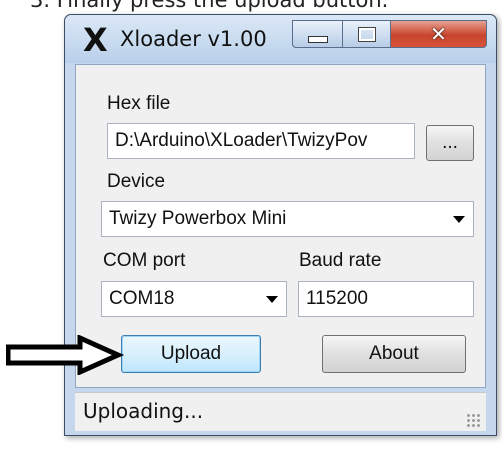 The height and width of the screenshot is (450, 502). What do you see at coordinates (340, 260) in the screenshot?
I see `baud-rate-label: Baud rate` at bounding box center [340, 260].